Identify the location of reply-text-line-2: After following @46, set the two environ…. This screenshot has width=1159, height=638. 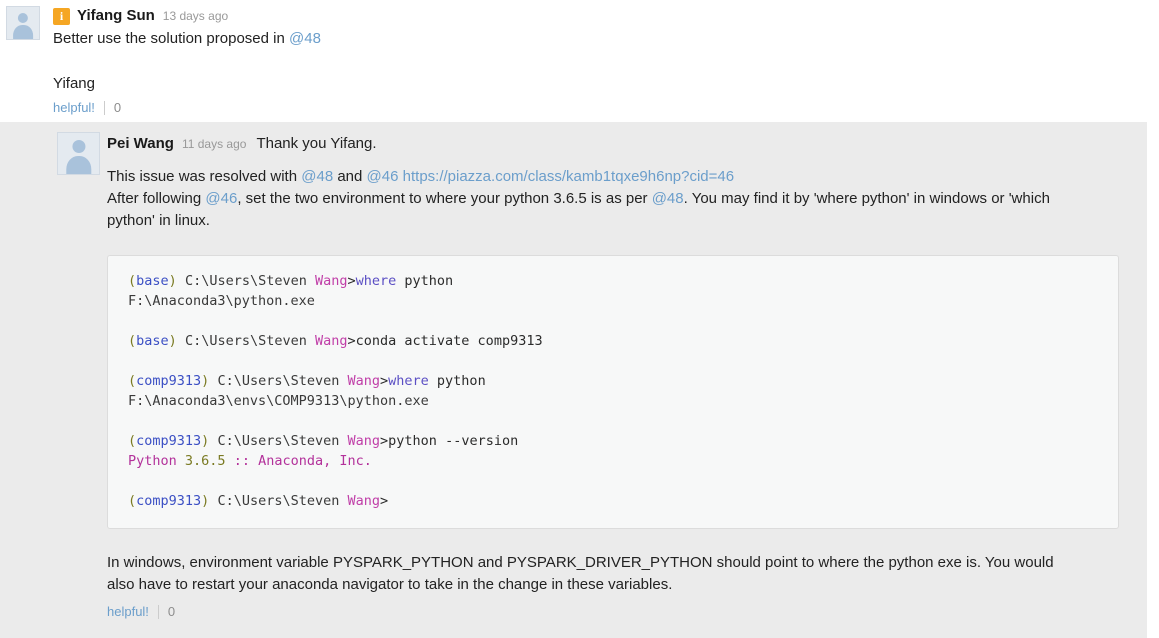
(620, 199).